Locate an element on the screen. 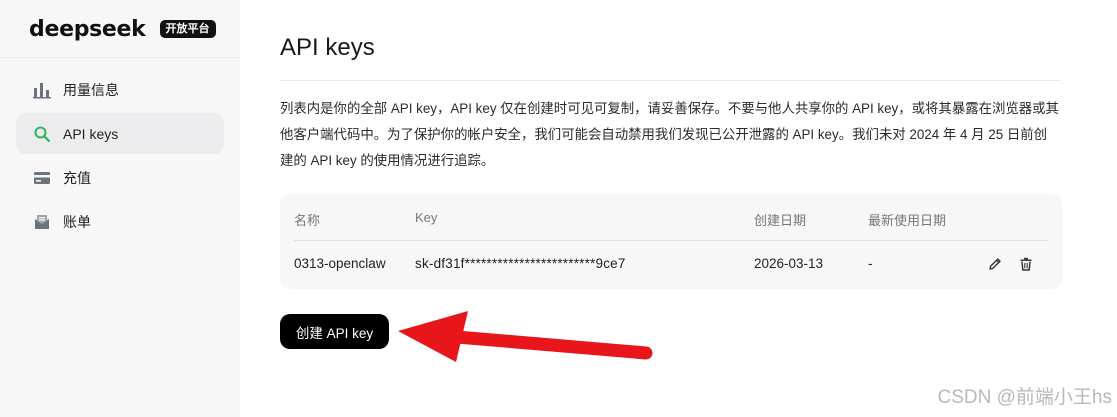  brand: deepseek 开放平台 is located at coordinates (122, 29).